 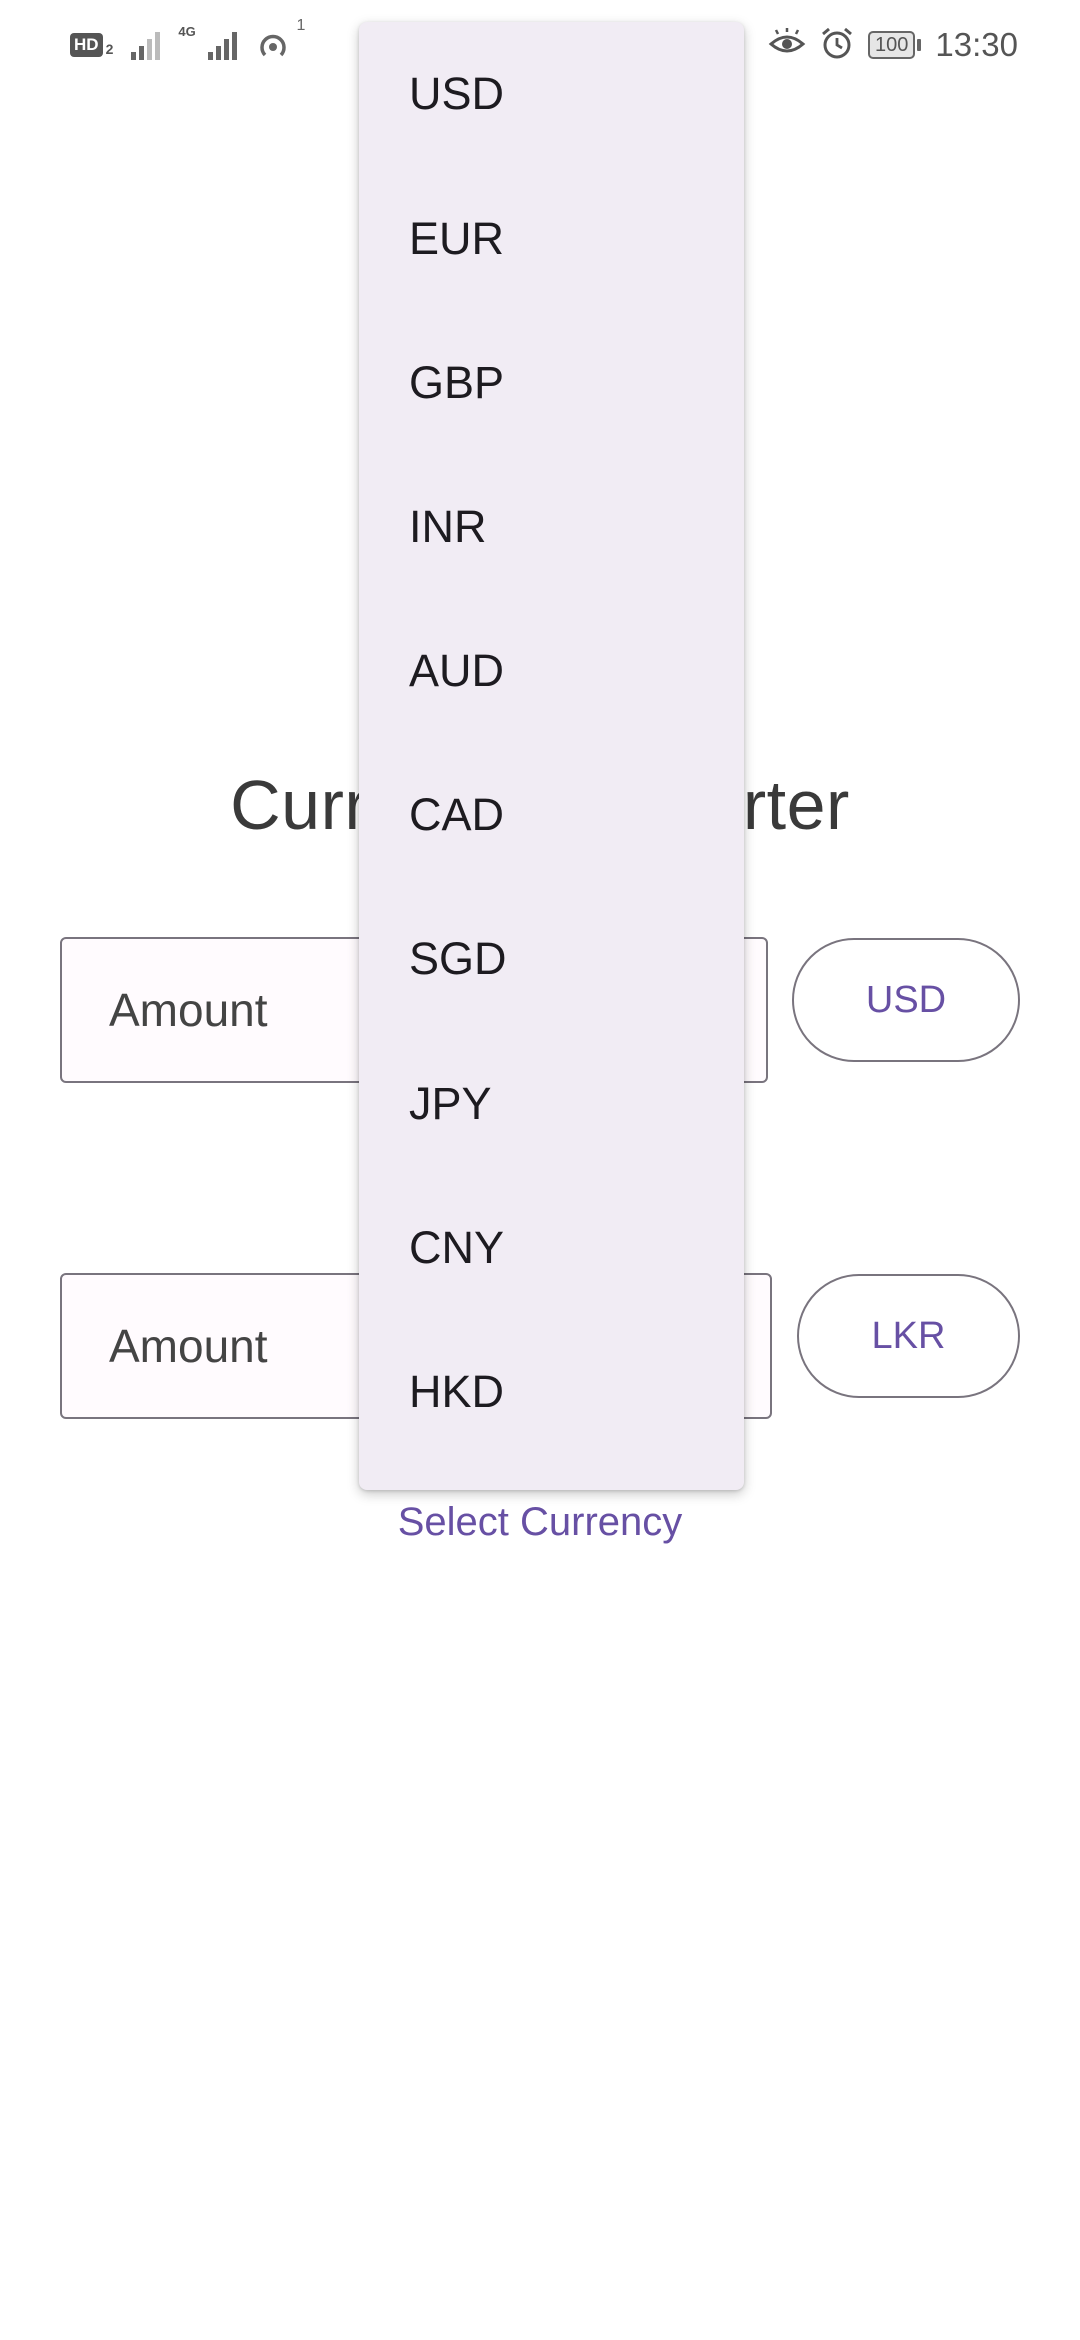 I want to click on network-type-label: 4G, so click(x=187, y=31).